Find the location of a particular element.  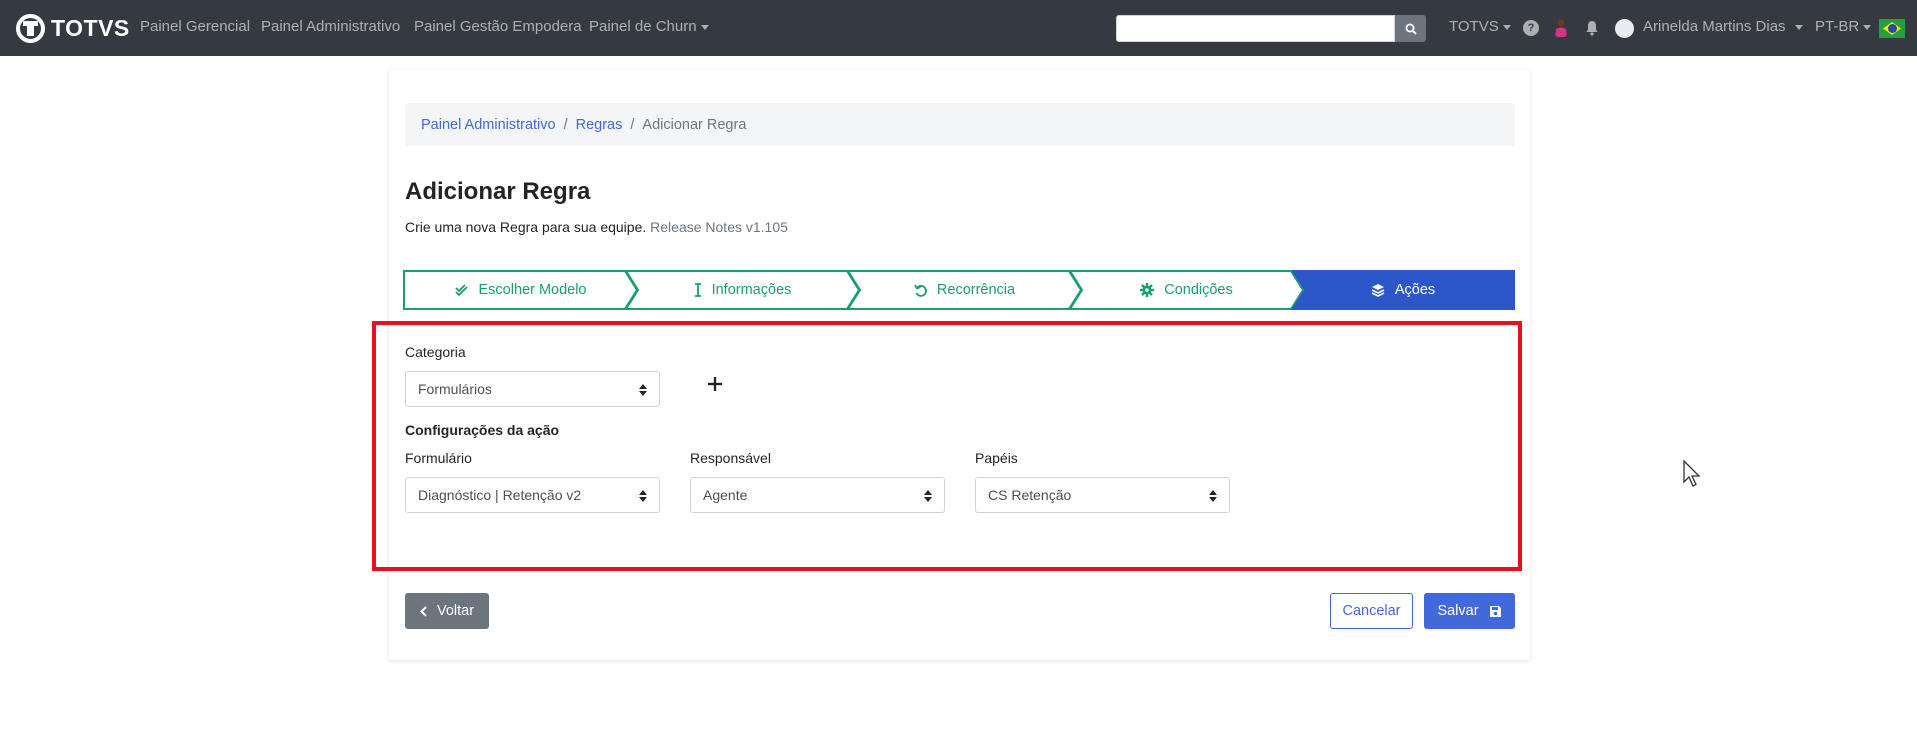

step-recorrencia: Recorrência is located at coordinates (964, 290).